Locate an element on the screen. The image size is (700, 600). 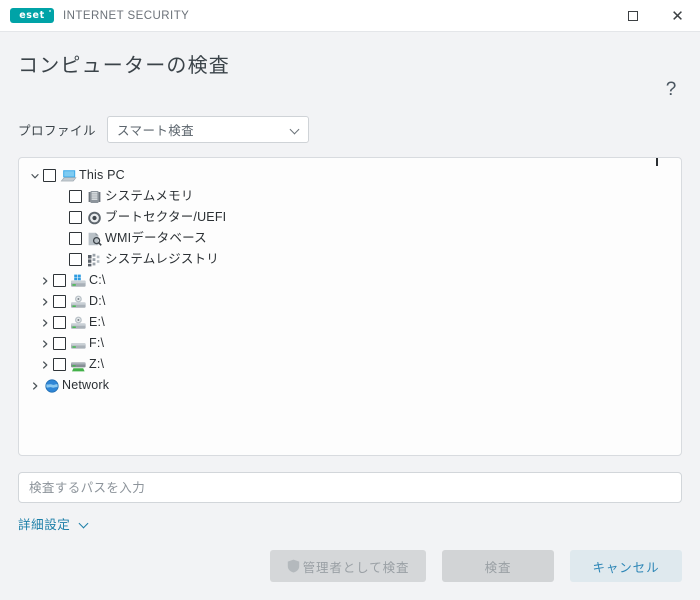
profile-row: プロファイル スマート検査 is located at coordinates (350, 118).